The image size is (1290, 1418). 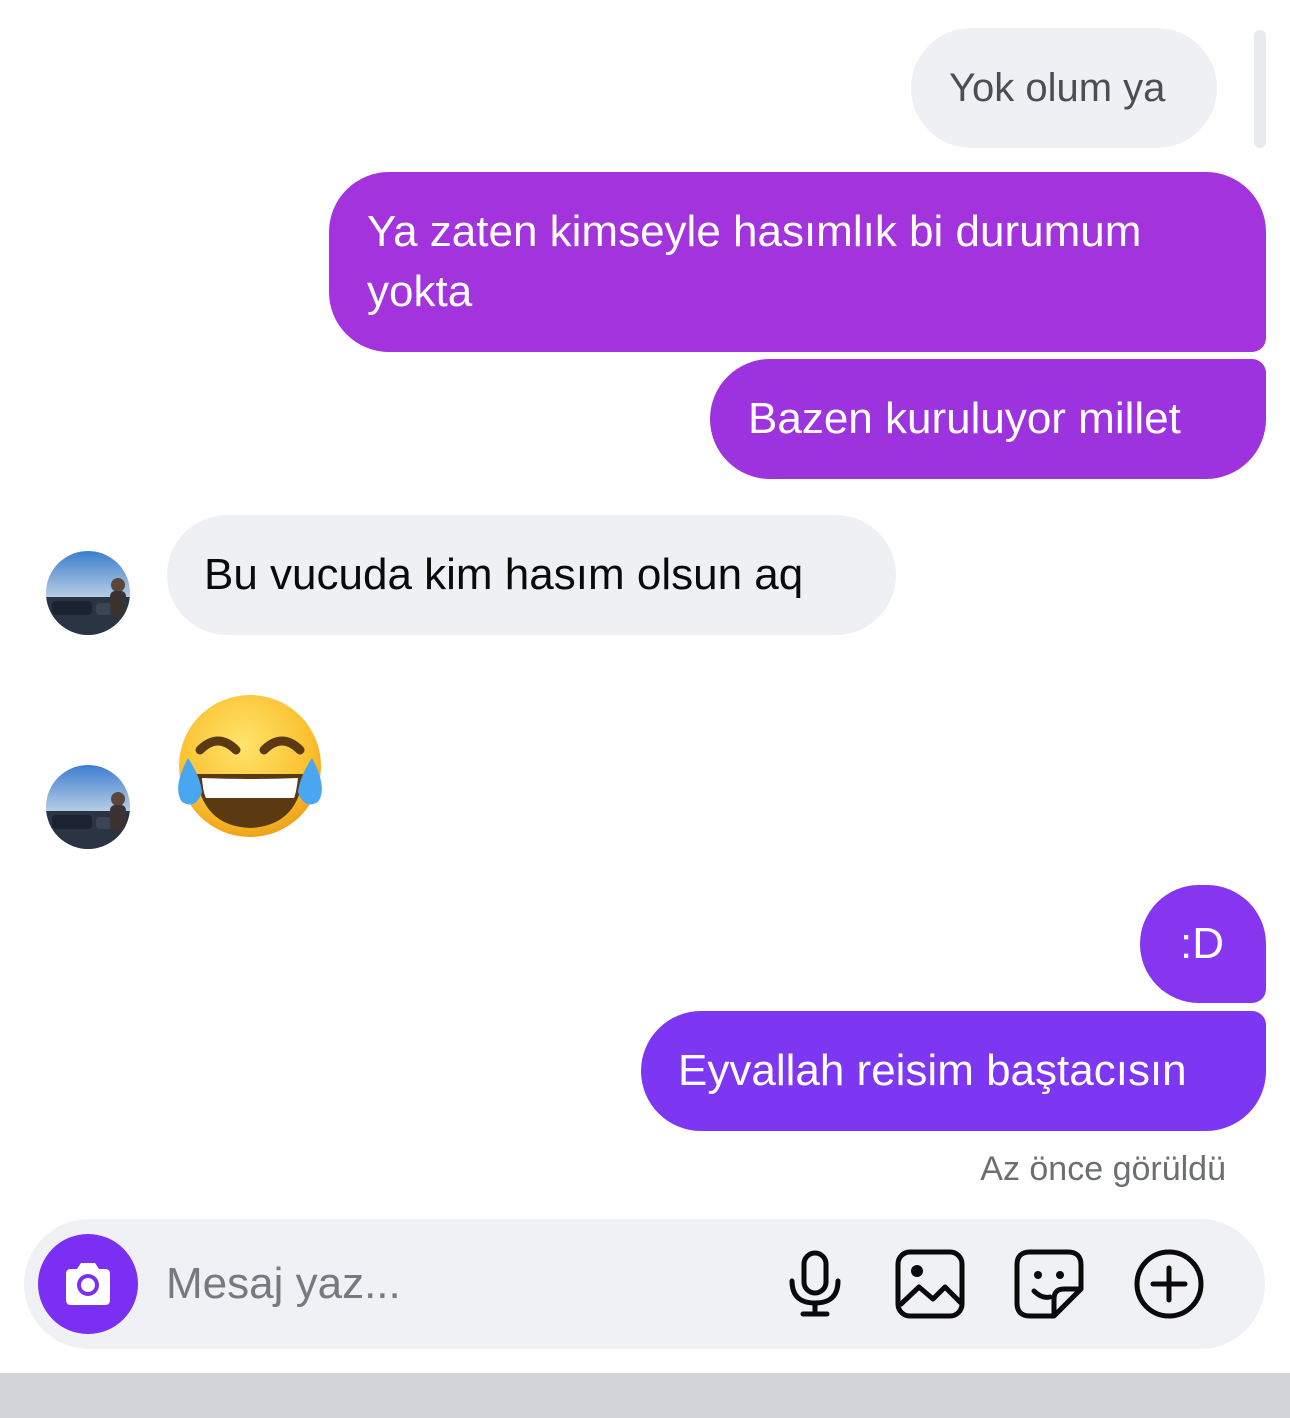 I want to click on microphone-icon, so click(x=815, y=1283).